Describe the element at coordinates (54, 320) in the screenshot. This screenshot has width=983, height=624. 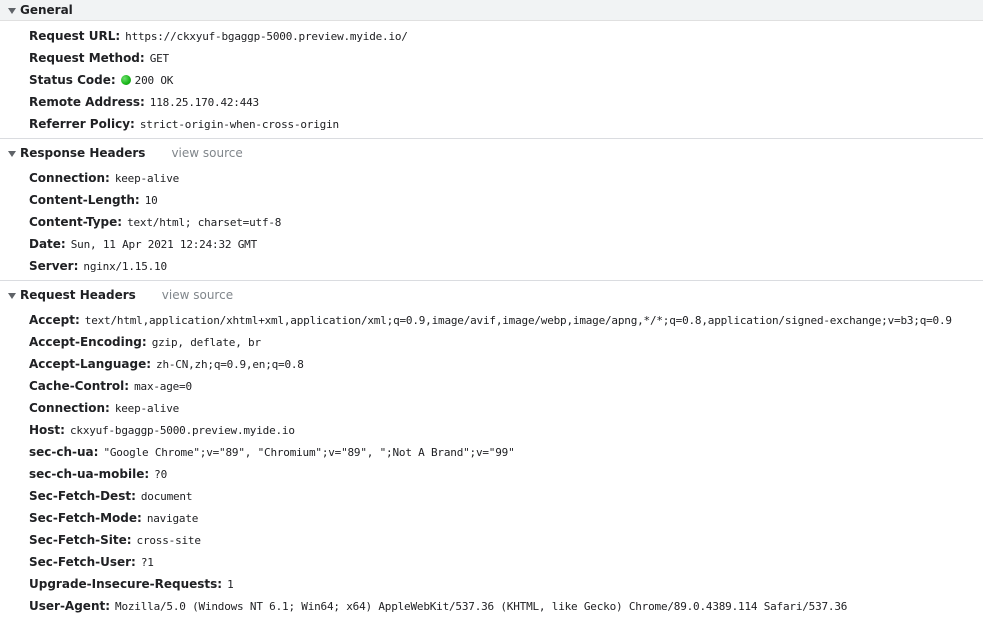
I see `header-key: Accept:` at that location.